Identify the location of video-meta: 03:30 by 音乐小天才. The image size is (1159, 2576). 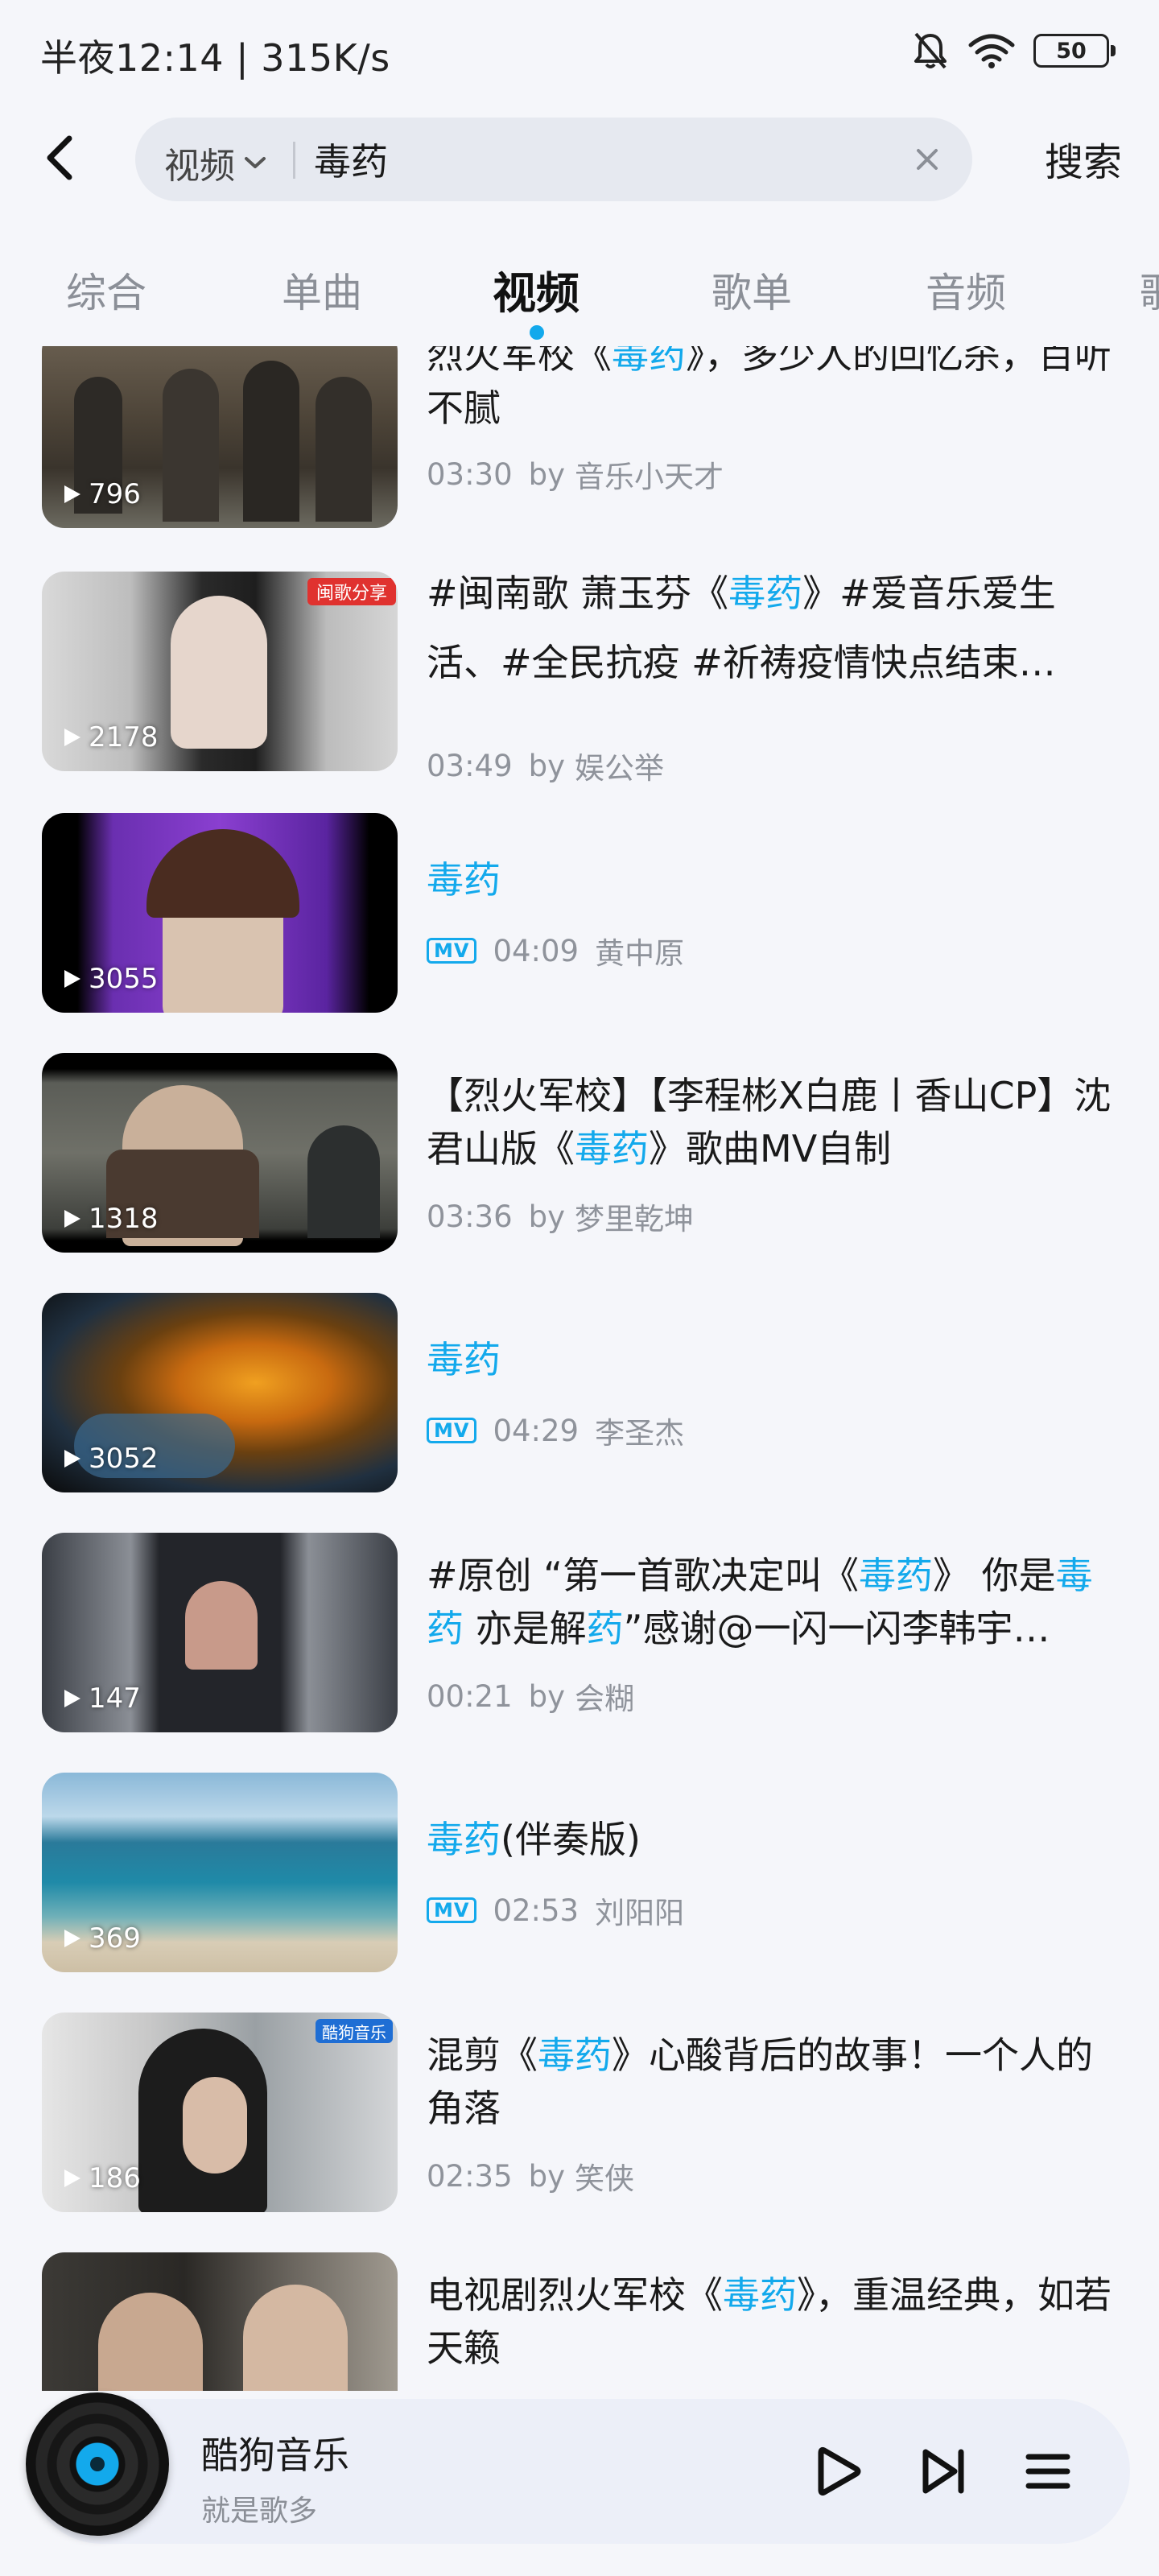
(575, 474).